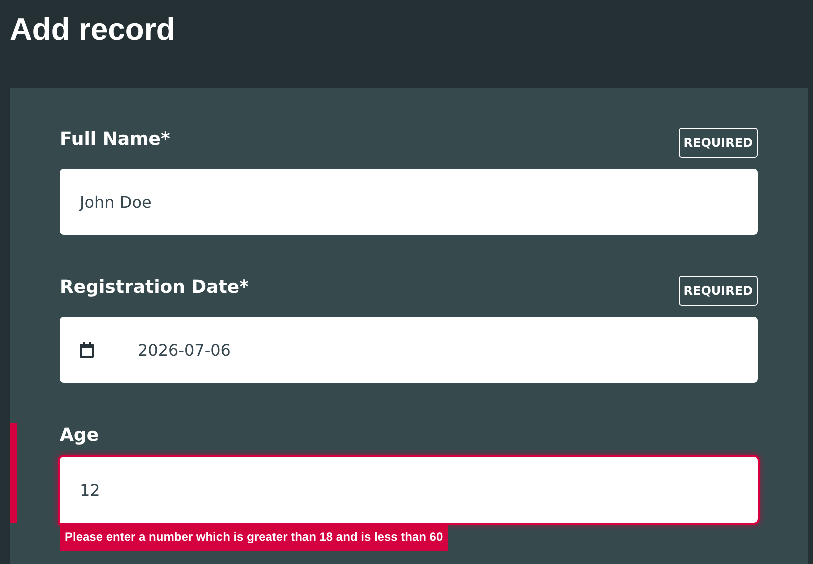 This screenshot has width=813, height=564. Describe the element at coordinates (80, 435) in the screenshot. I see `field-label: Age` at that location.